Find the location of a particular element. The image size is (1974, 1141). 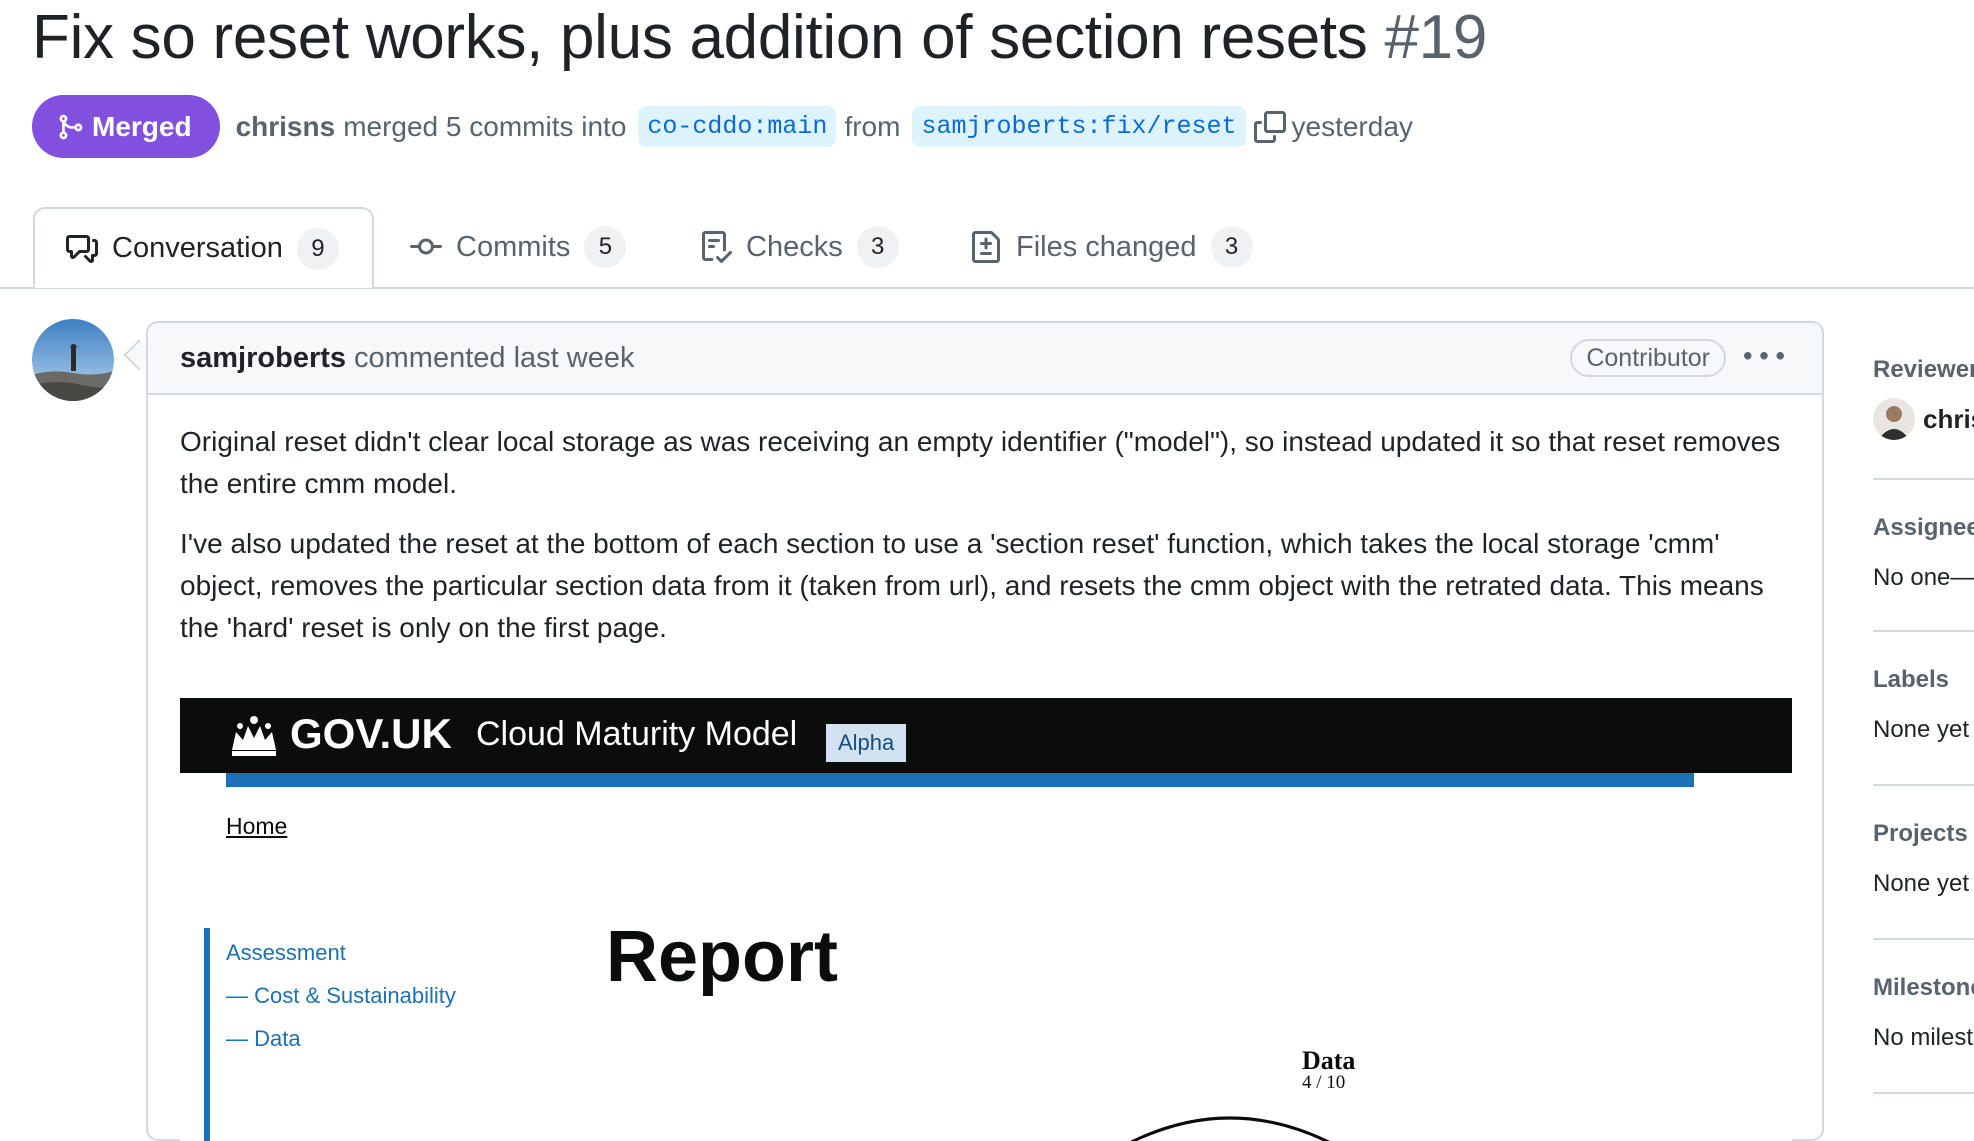

govuk-nav-item: Assessment is located at coordinates (286, 952).